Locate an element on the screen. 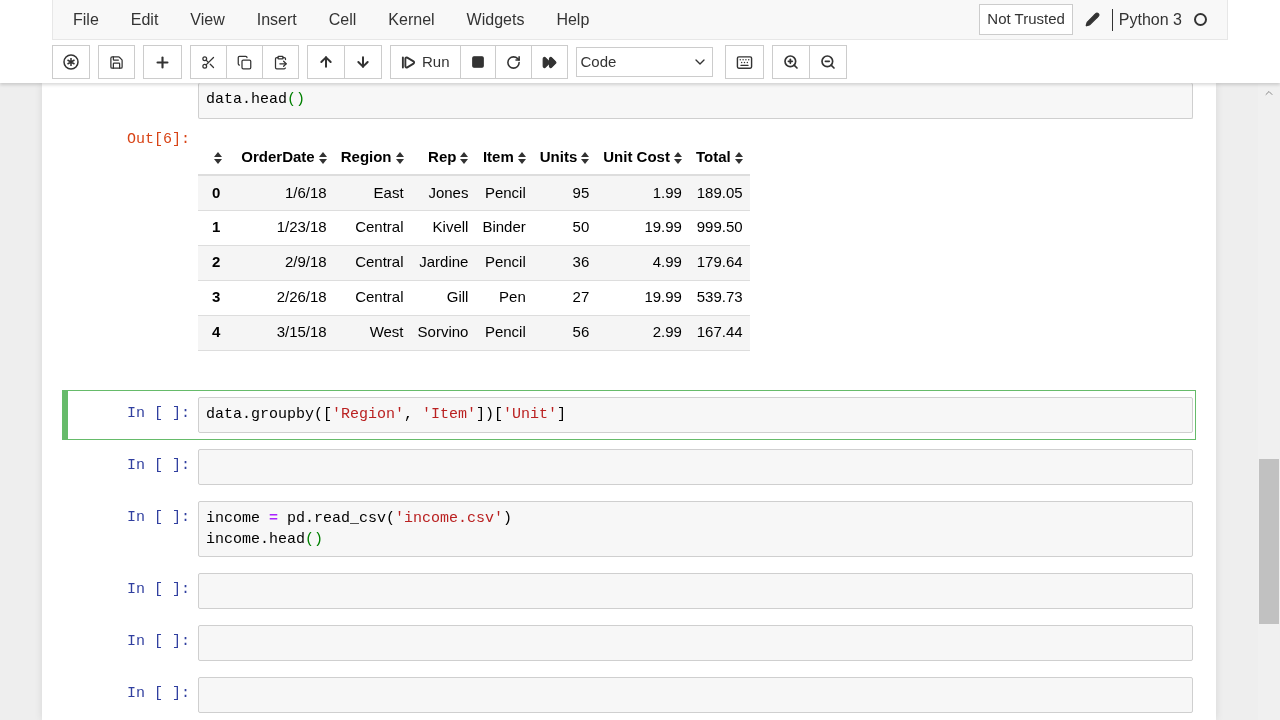 This screenshot has width=1280, height=720. scissors-icon is located at coordinates (208, 62).